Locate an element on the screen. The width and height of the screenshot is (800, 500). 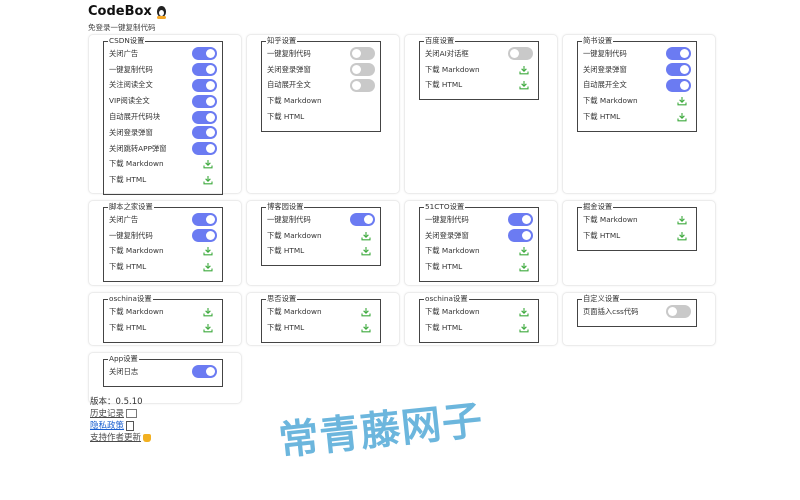
privacy-link: 隐私政策 is located at coordinates (107, 426).